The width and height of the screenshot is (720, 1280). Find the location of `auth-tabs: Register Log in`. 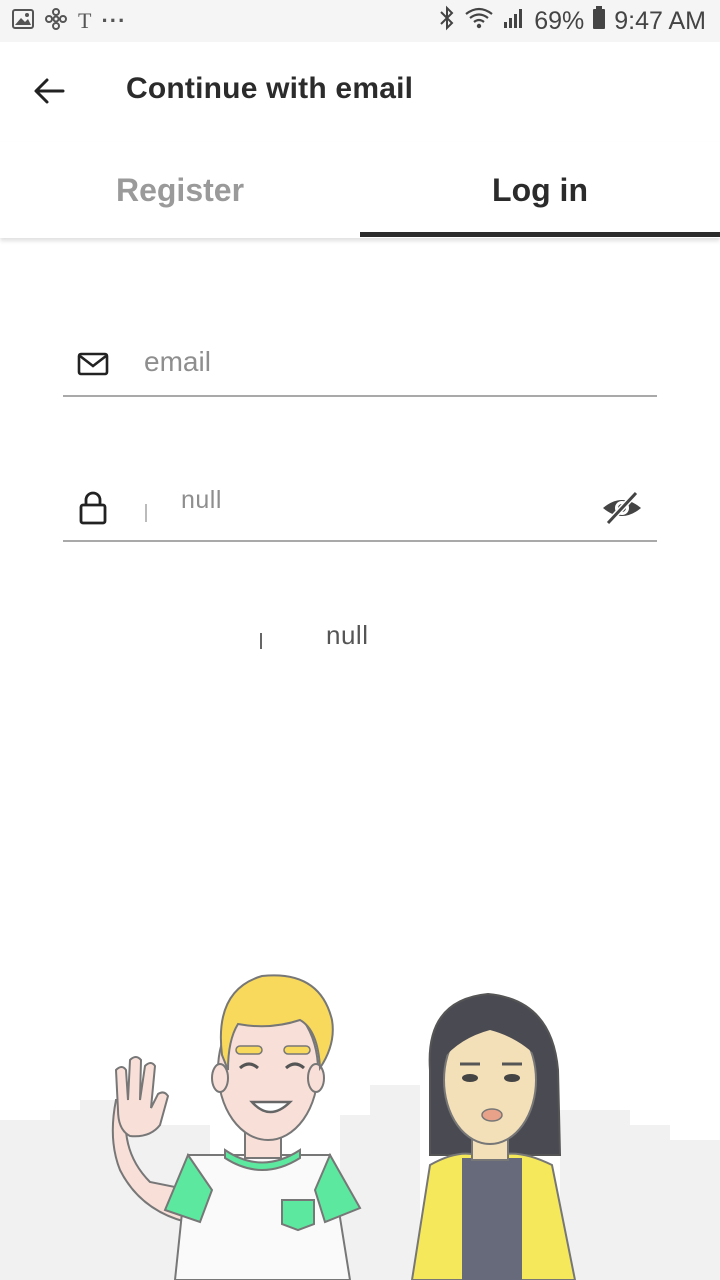

auth-tabs: Register Log in is located at coordinates (360, 190).